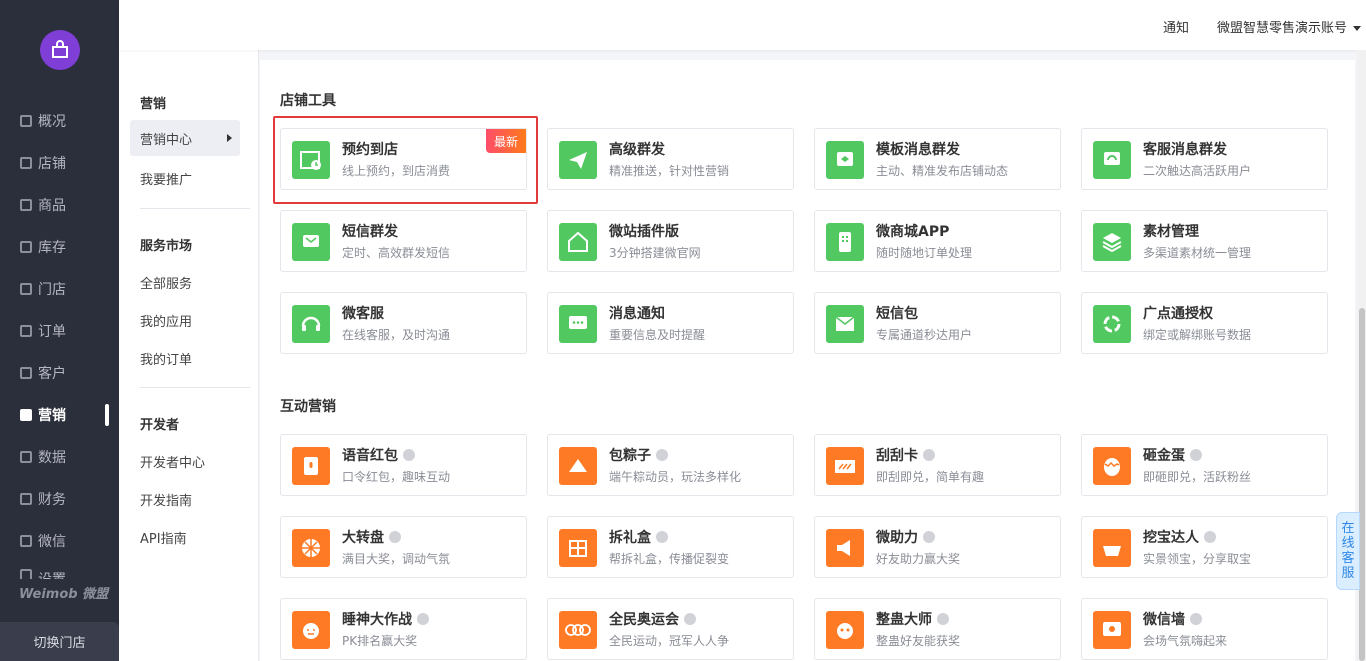 The image size is (1366, 661). Describe the element at coordinates (67, 574) in the screenshot. I see `nav-item-settings: 设置` at that location.